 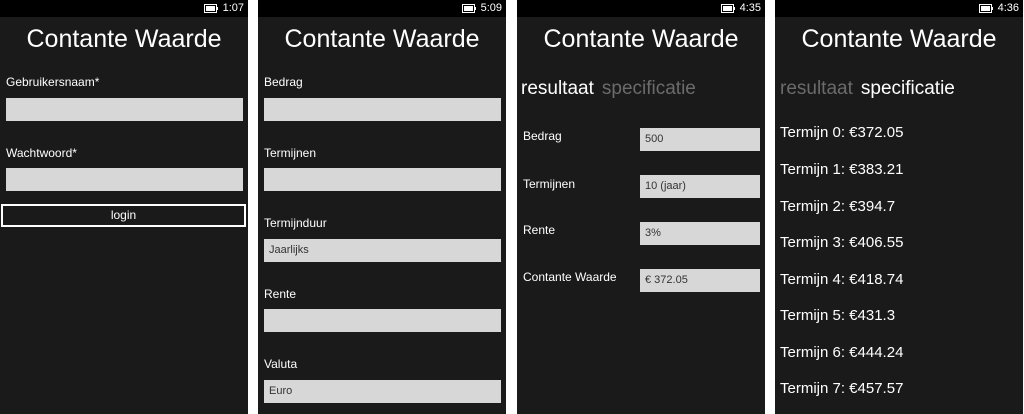 What do you see at coordinates (700, 139) in the screenshot?
I see `result-value-bedrag: 500` at bounding box center [700, 139].